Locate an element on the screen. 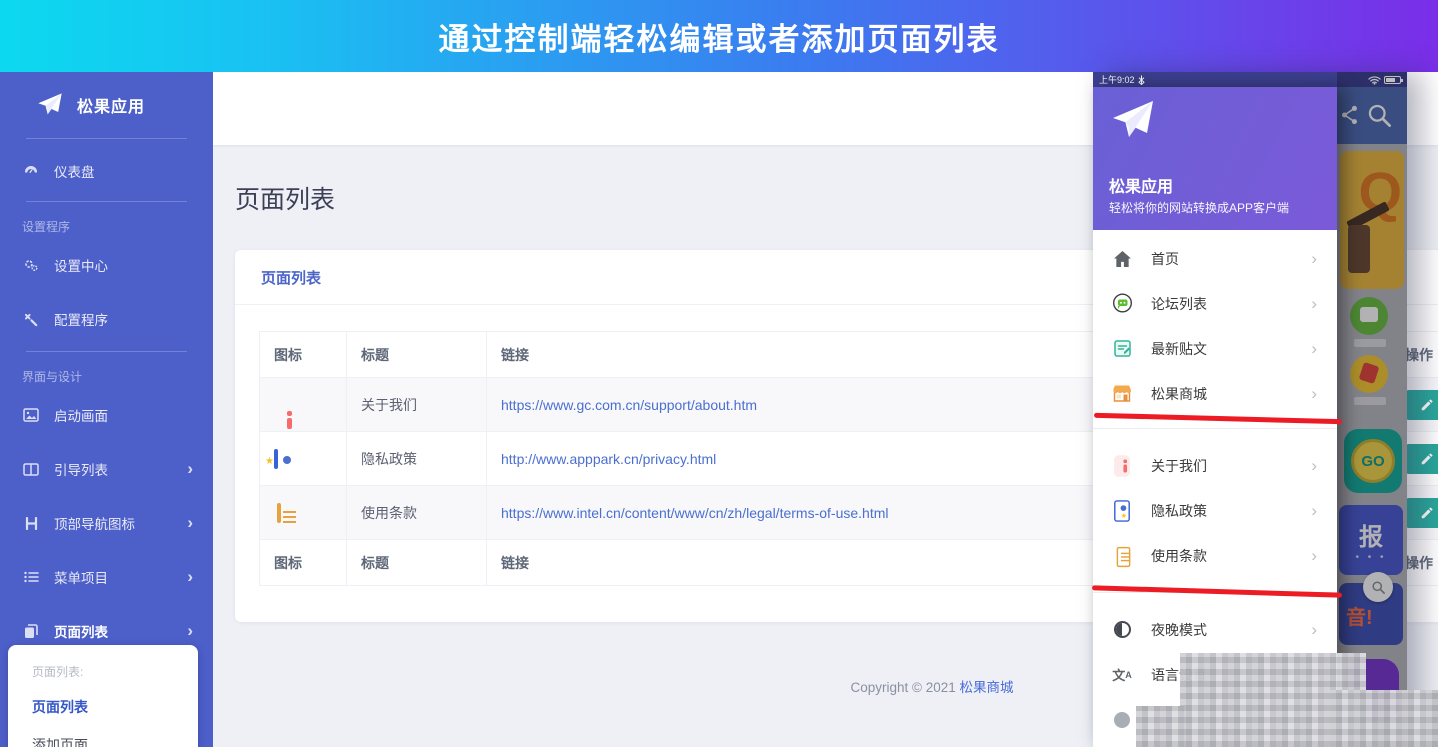  drawer-item-label: 松果商城 is located at coordinates (1179, 393).